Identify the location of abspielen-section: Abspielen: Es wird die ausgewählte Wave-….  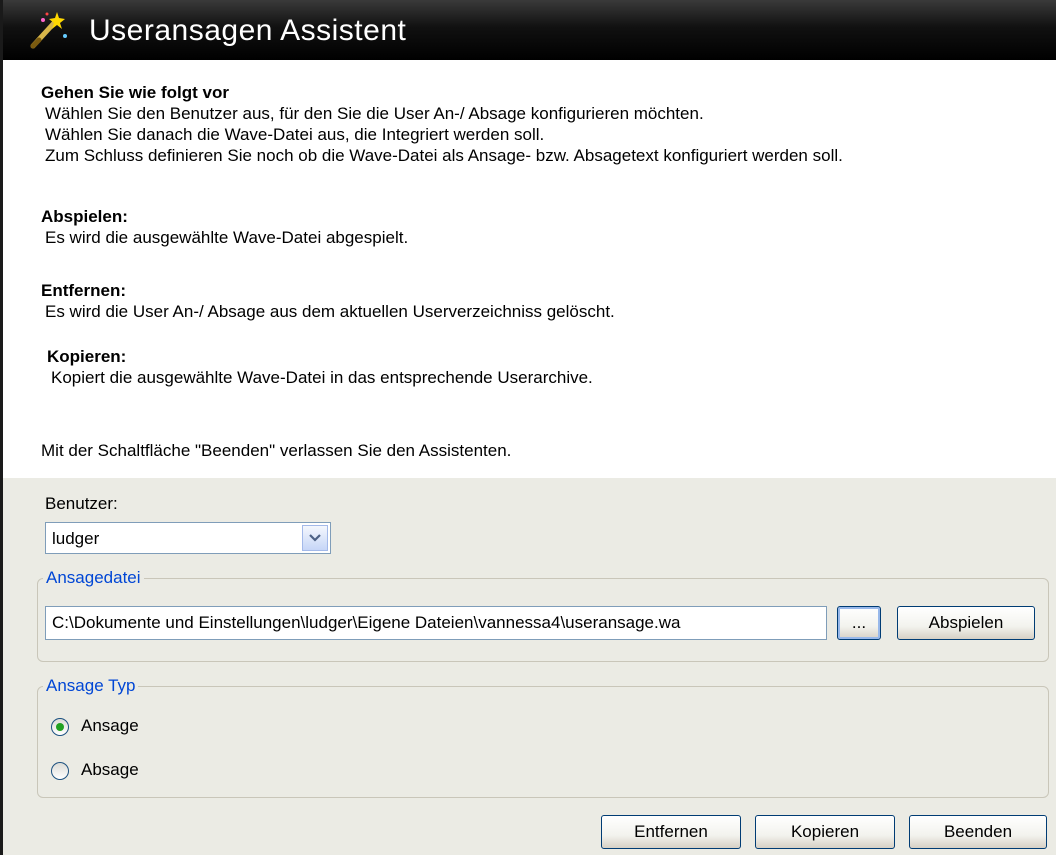
(224, 227).